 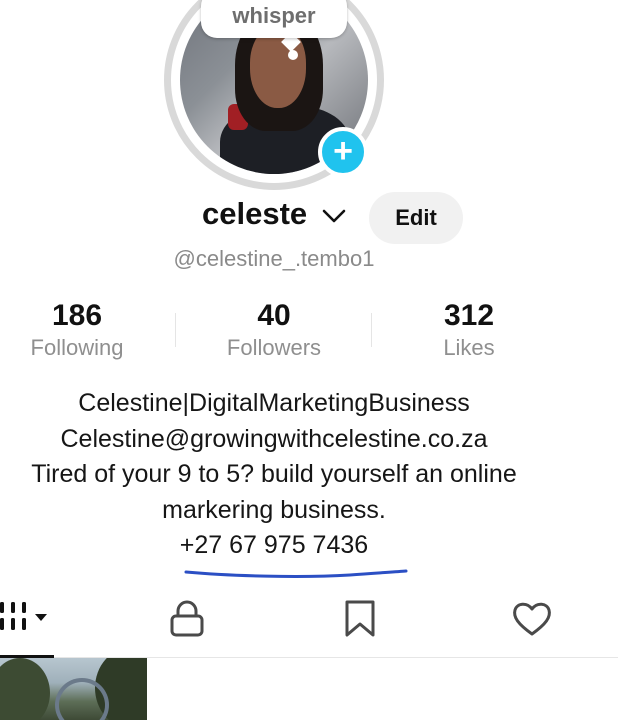 What do you see at coordinates (469, 347) in the screenshot?
I see `stat-likes-label: Likes` at bounding box center [469, 347].